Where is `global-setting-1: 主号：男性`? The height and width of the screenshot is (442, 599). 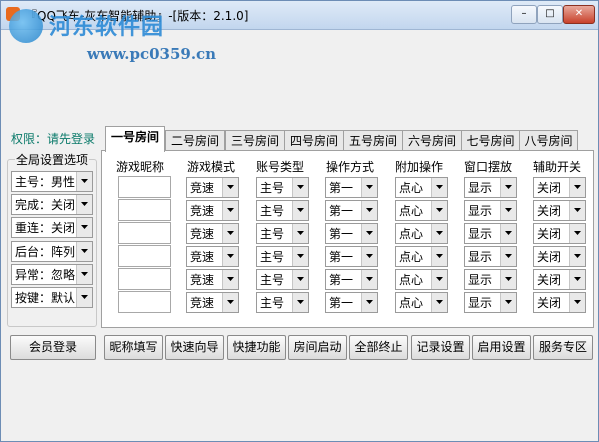
global-setting-1: 主号：男性 is located at coordinates (52, 181).